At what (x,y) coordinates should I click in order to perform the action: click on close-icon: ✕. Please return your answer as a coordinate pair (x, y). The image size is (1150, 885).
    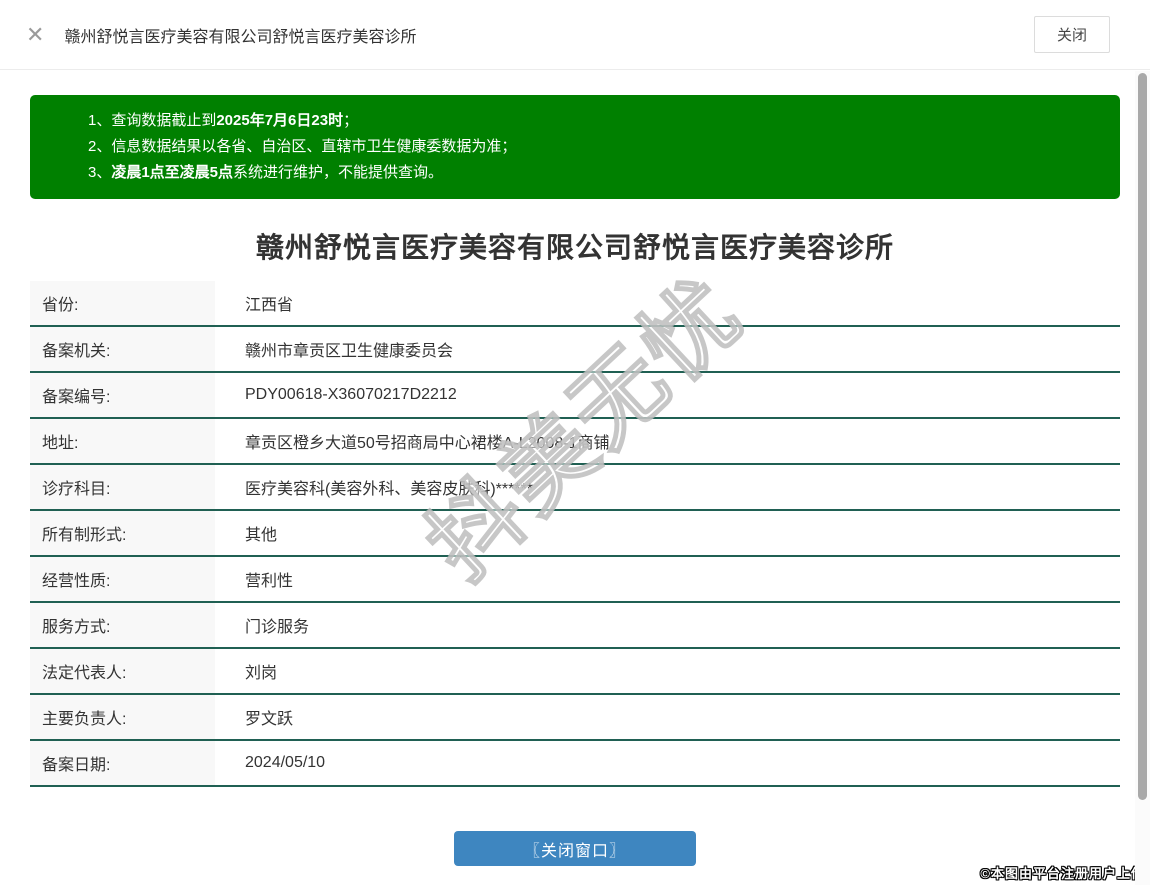
    Looking at the image, I should click on (35, 34).